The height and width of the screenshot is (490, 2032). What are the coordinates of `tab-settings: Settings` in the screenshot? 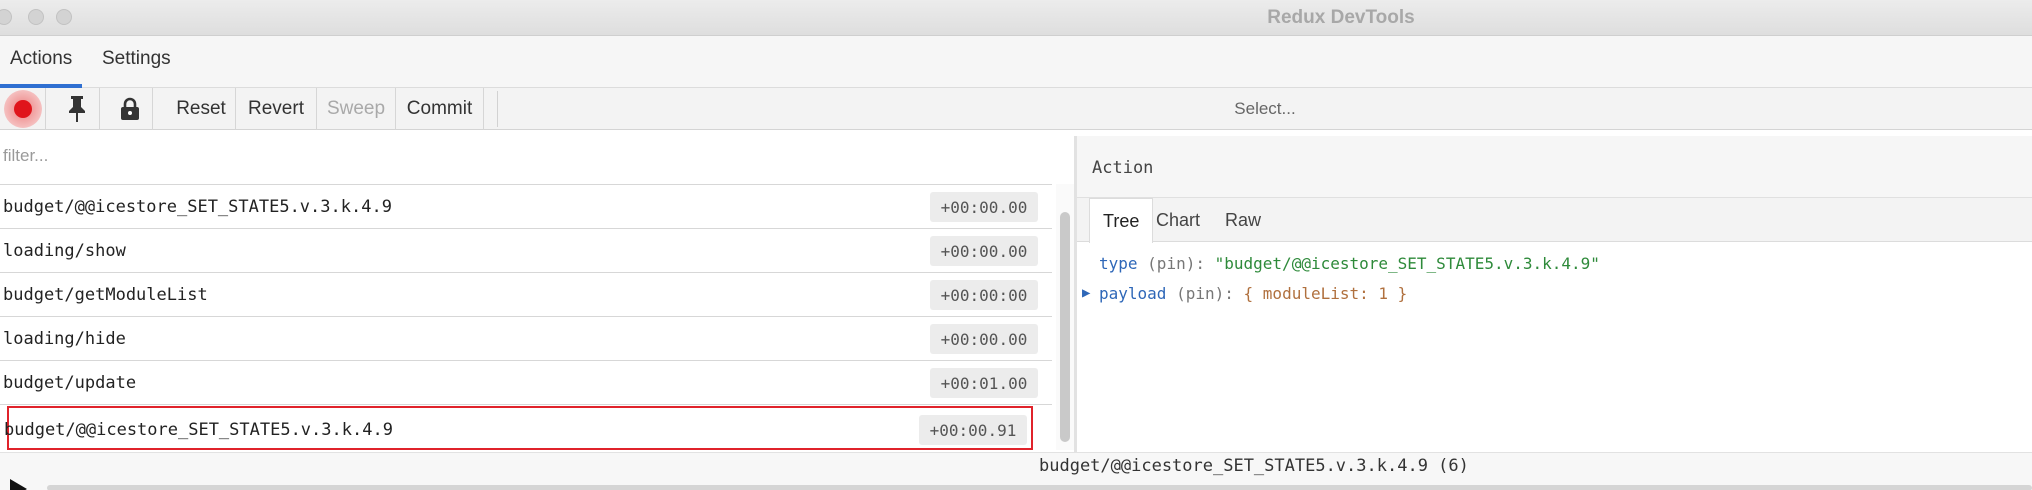 It's located at (136, 62).